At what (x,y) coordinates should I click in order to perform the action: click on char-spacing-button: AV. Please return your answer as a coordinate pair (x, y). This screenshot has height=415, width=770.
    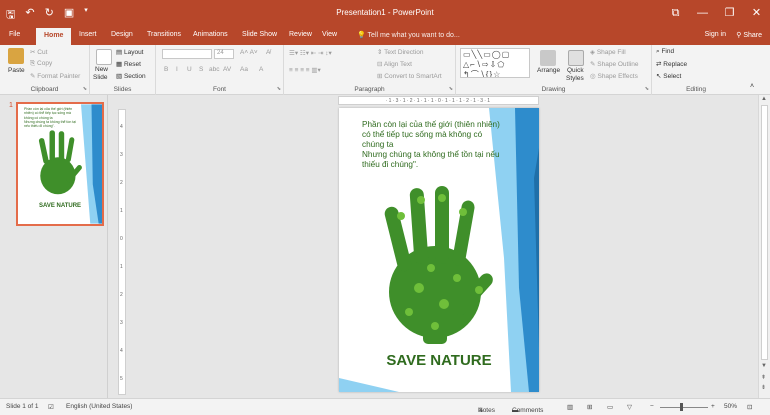
    Looking at the image, I should click on (227, 69).